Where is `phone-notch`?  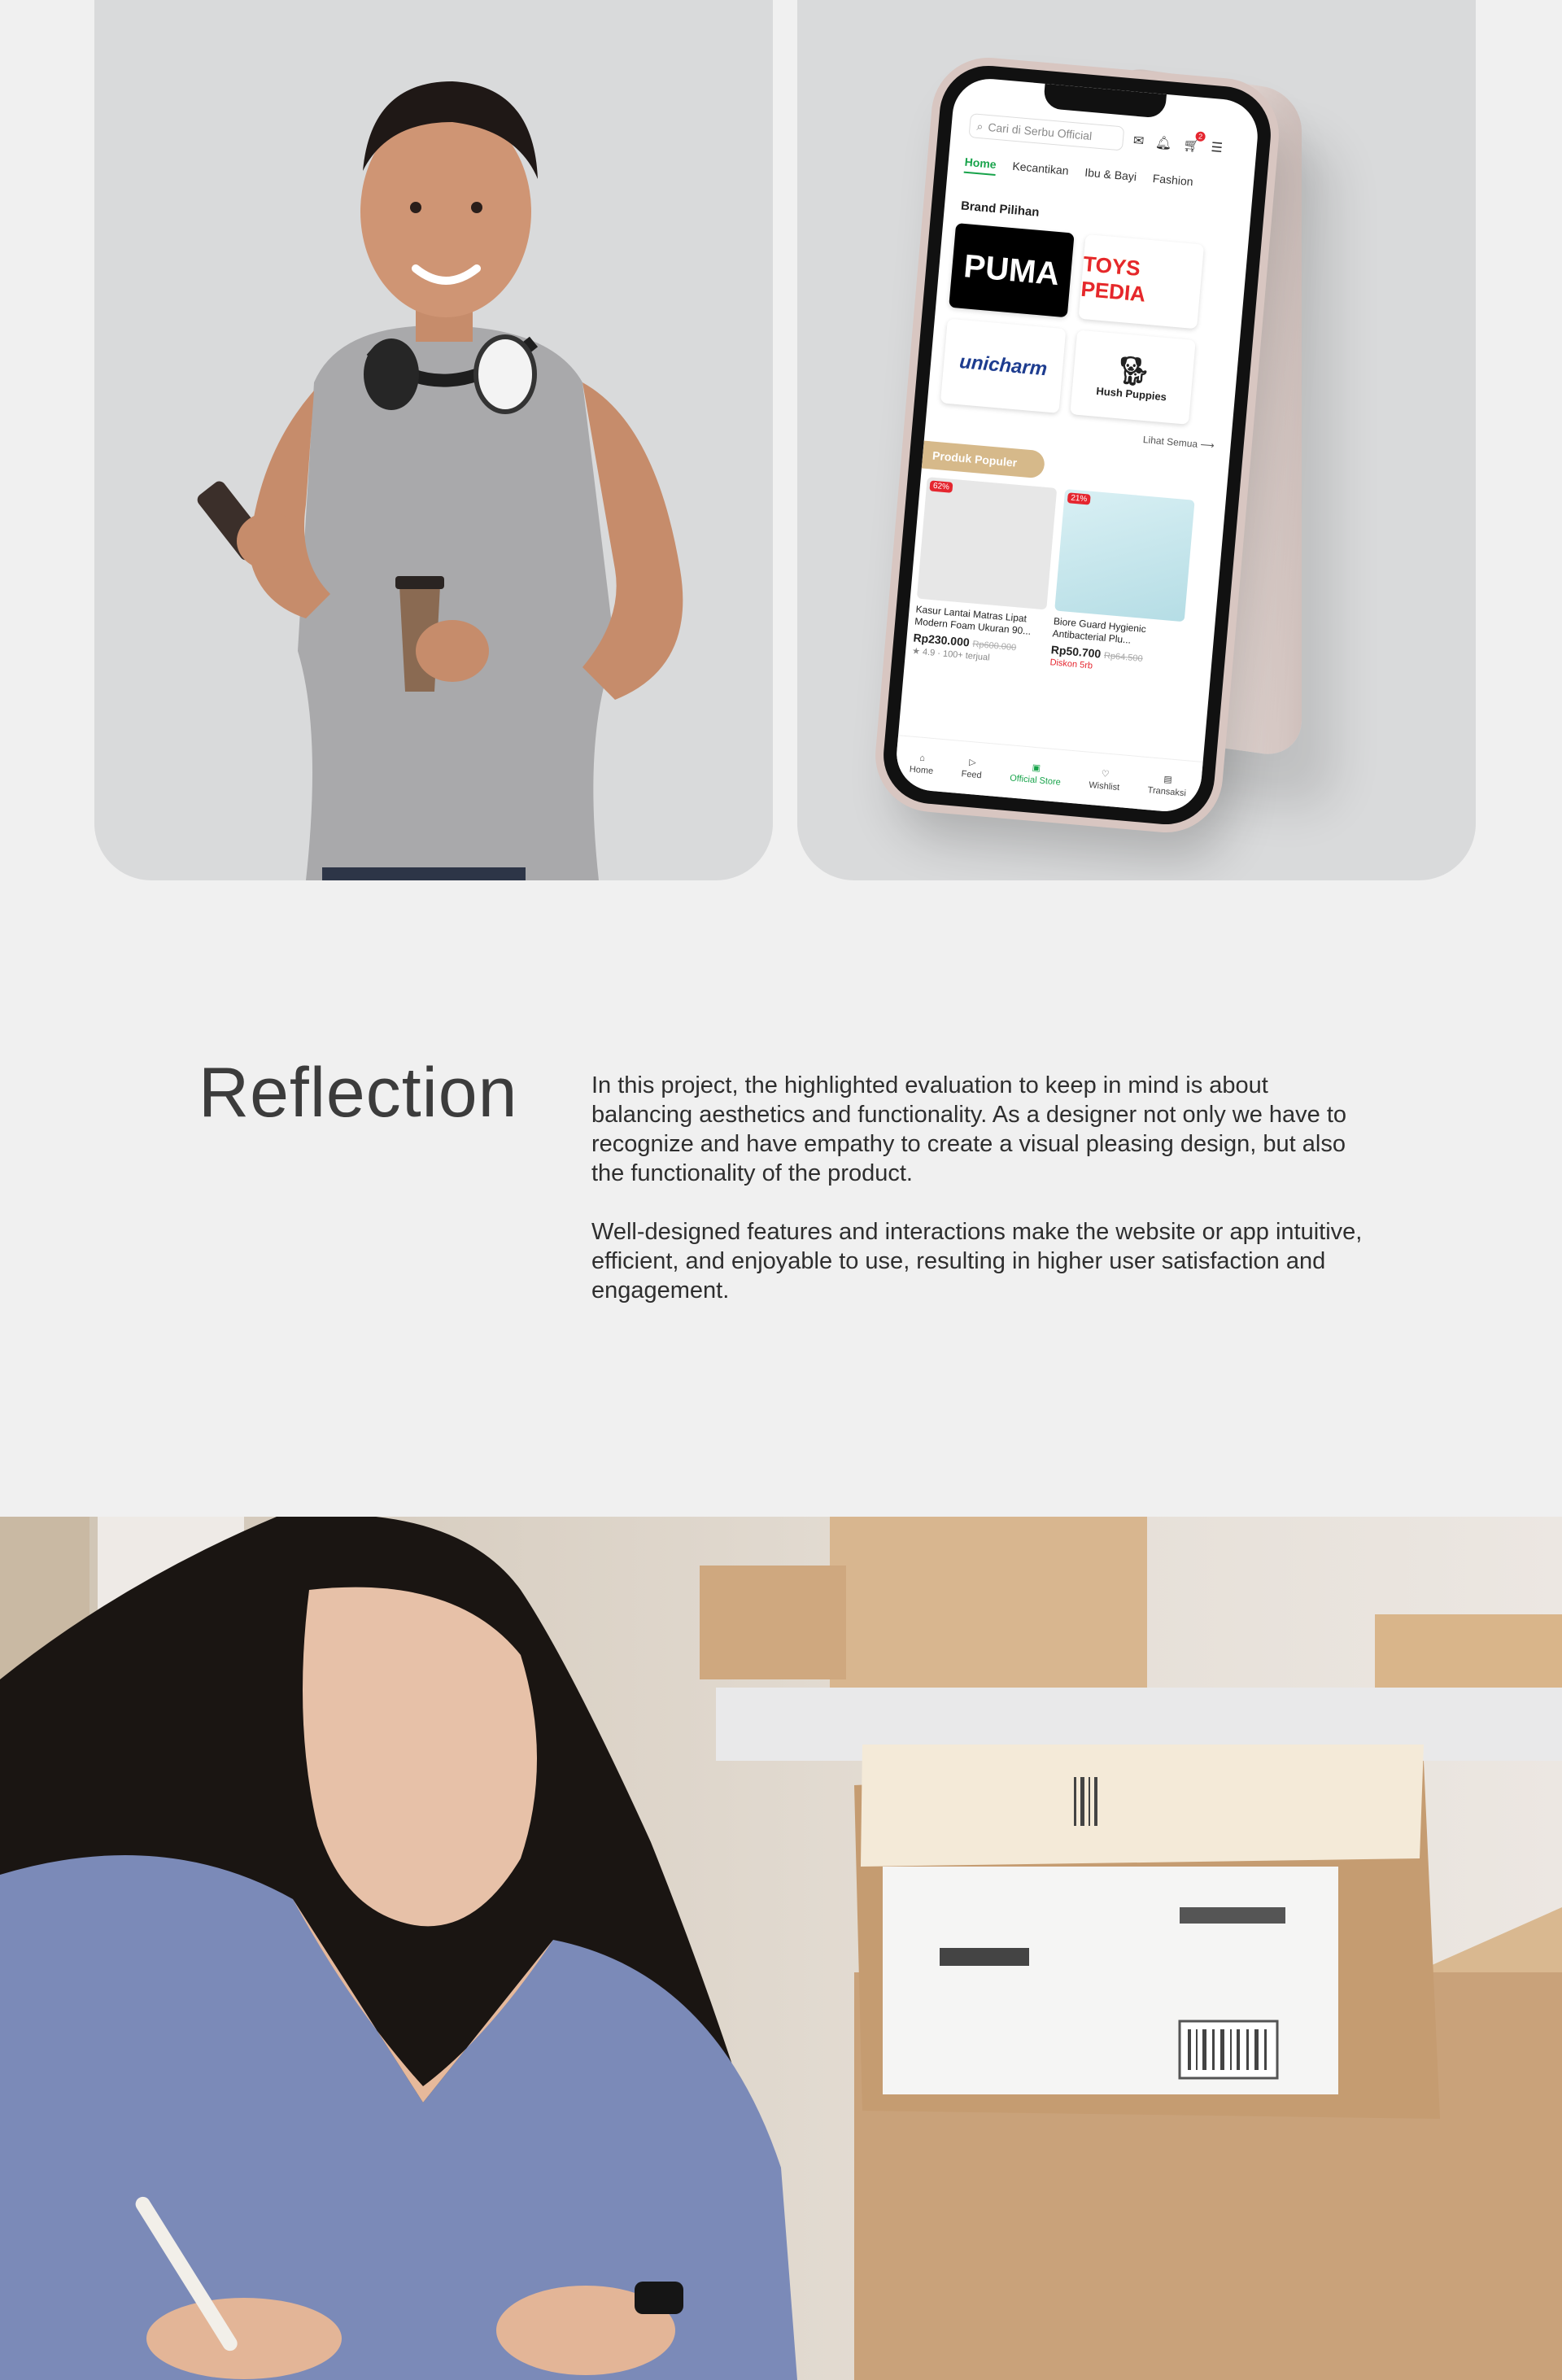
phone-notch is located at coordinates (1104, 101).